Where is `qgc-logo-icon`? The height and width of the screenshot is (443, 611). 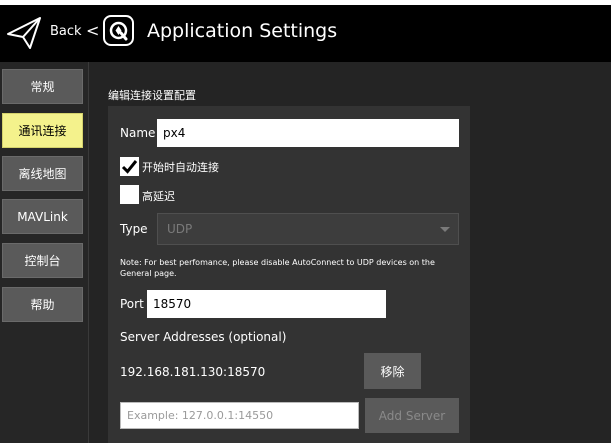 qgc-logo-icon is located at coordinates (118, 30).